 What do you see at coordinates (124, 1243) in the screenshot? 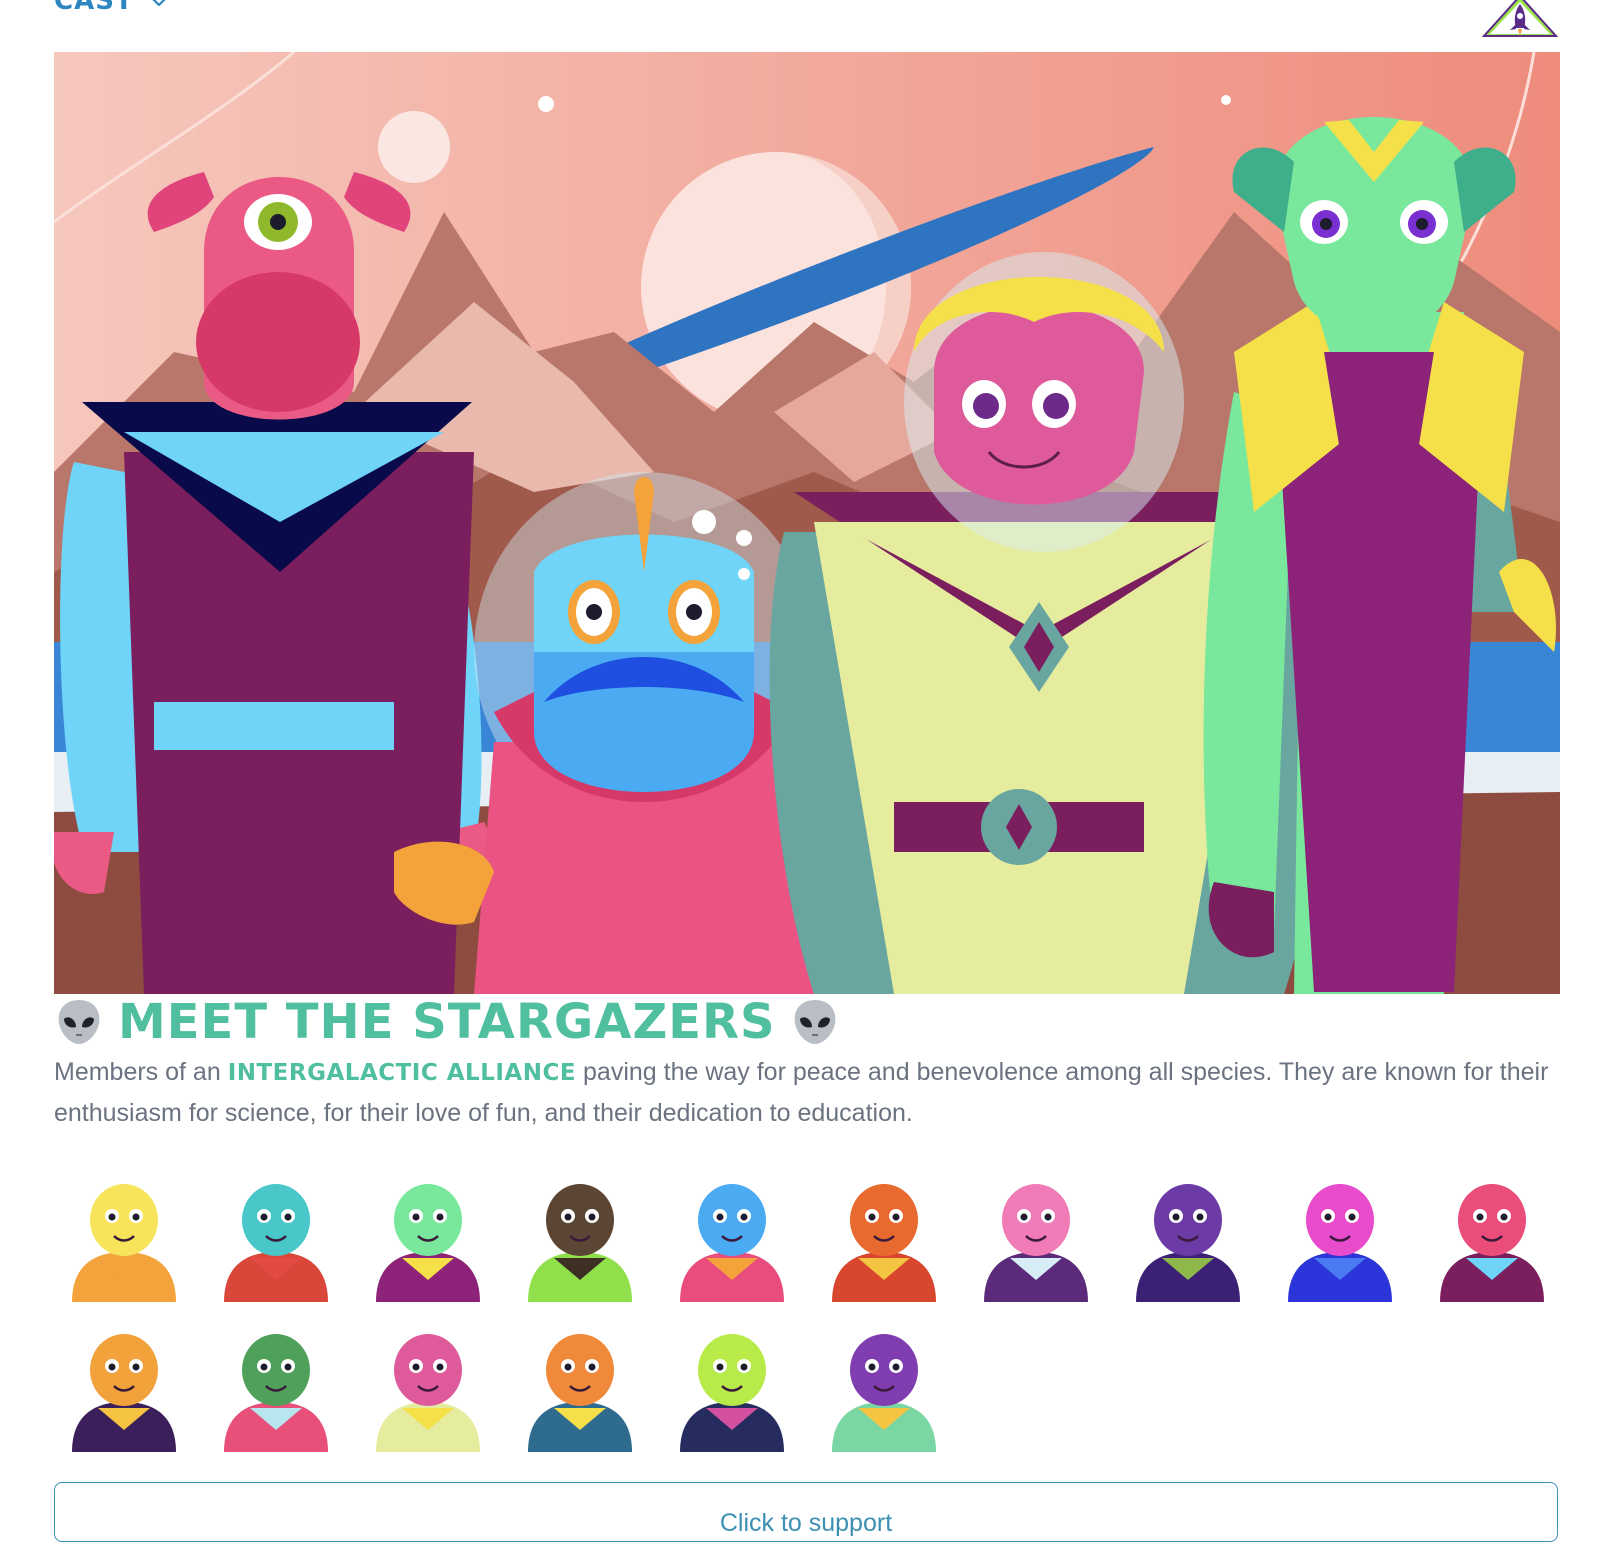
I see `yellow-helmet-alien-avatar-graphic` at bounding box center [124, 1243].